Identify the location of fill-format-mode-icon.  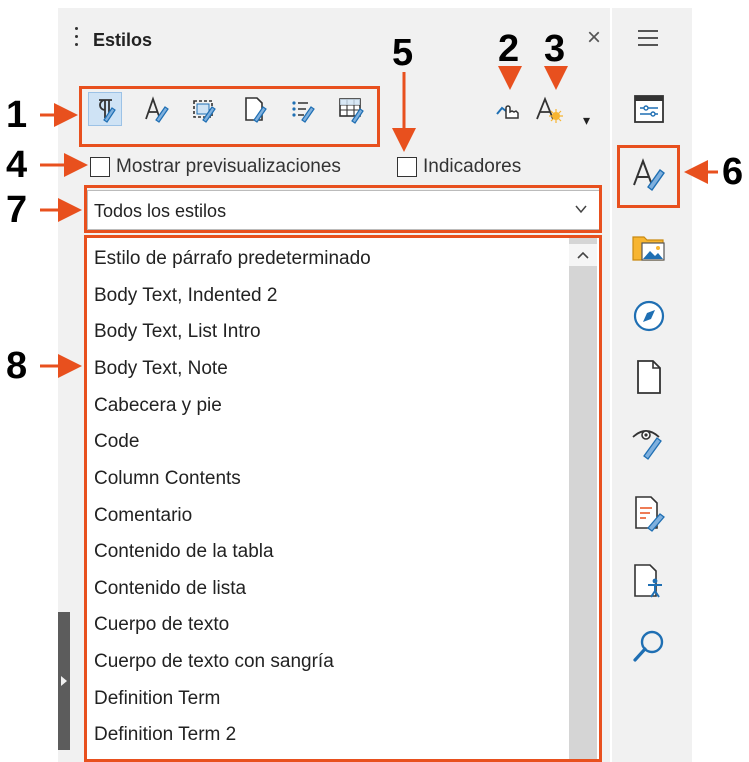
(507, 112).